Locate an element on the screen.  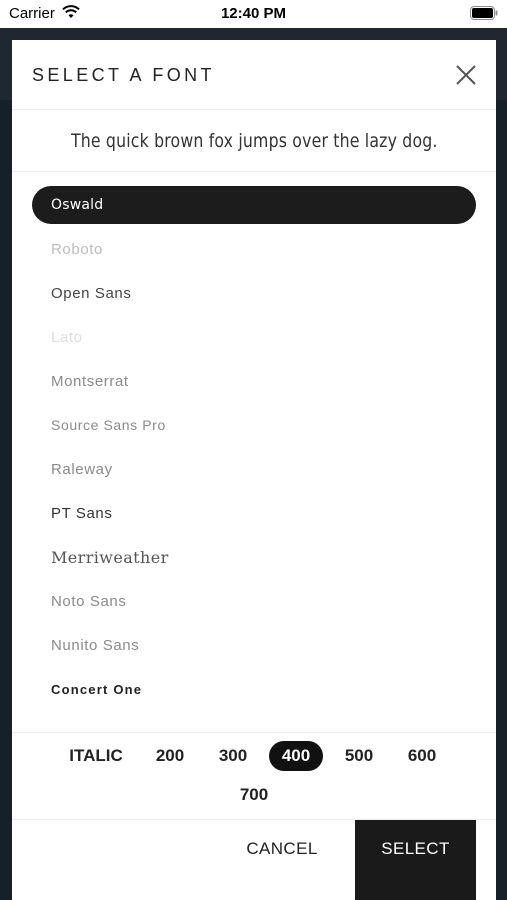
modal-footer: CANCEL SELECT is located at coordinates (254, 860).